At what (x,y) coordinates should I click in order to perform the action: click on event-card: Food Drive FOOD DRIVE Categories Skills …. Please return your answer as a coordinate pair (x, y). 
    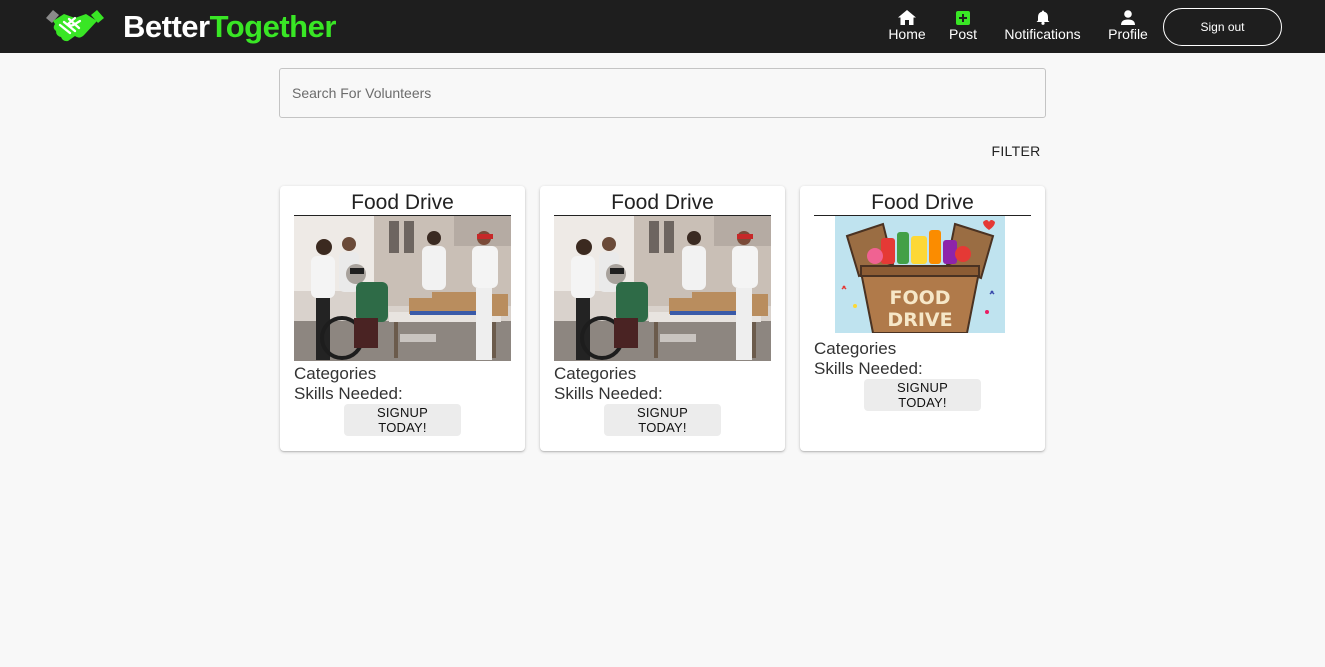
    Looking at the image, I should click on (922, 318).